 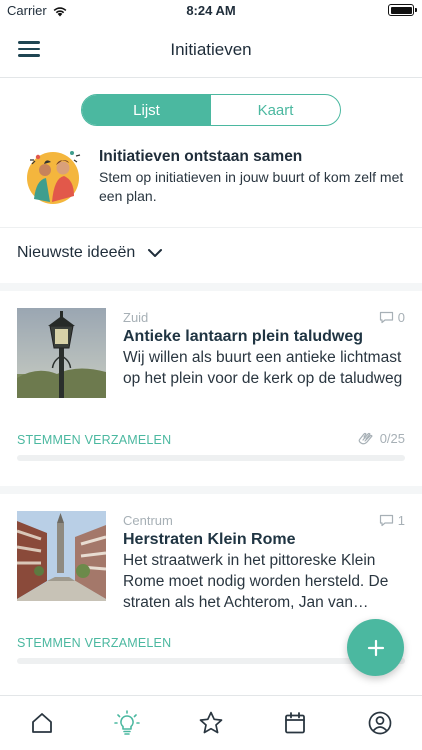 I want to click on page-title: Initiatieven, so click(x=211, y=49).